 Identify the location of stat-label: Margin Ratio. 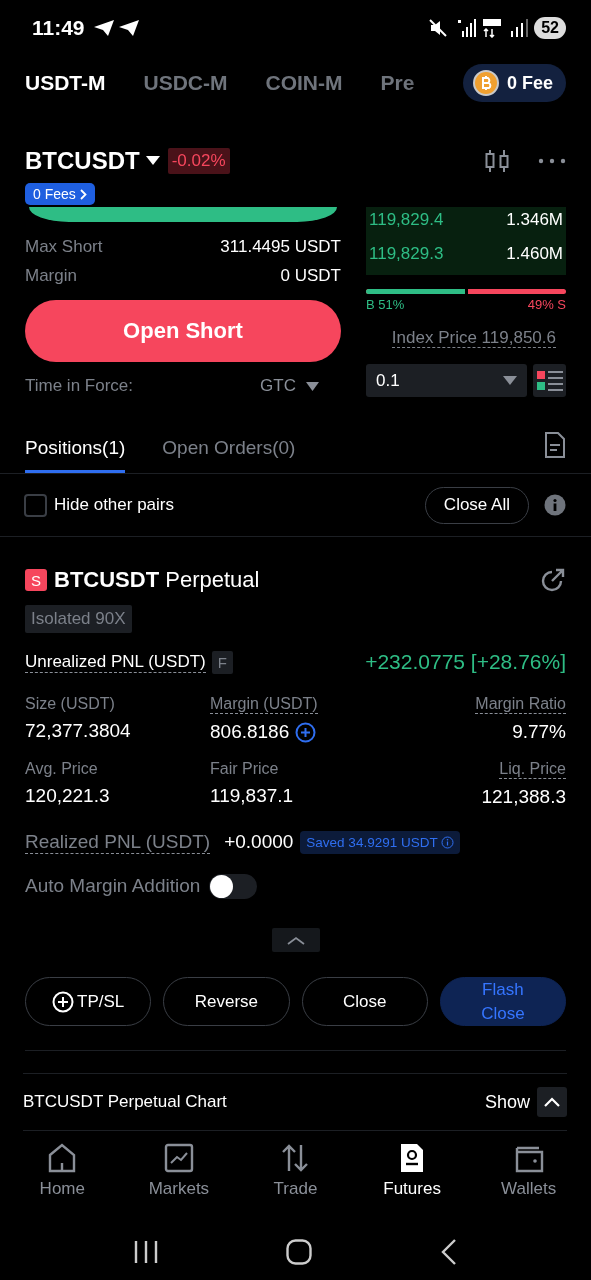
(520, 704).